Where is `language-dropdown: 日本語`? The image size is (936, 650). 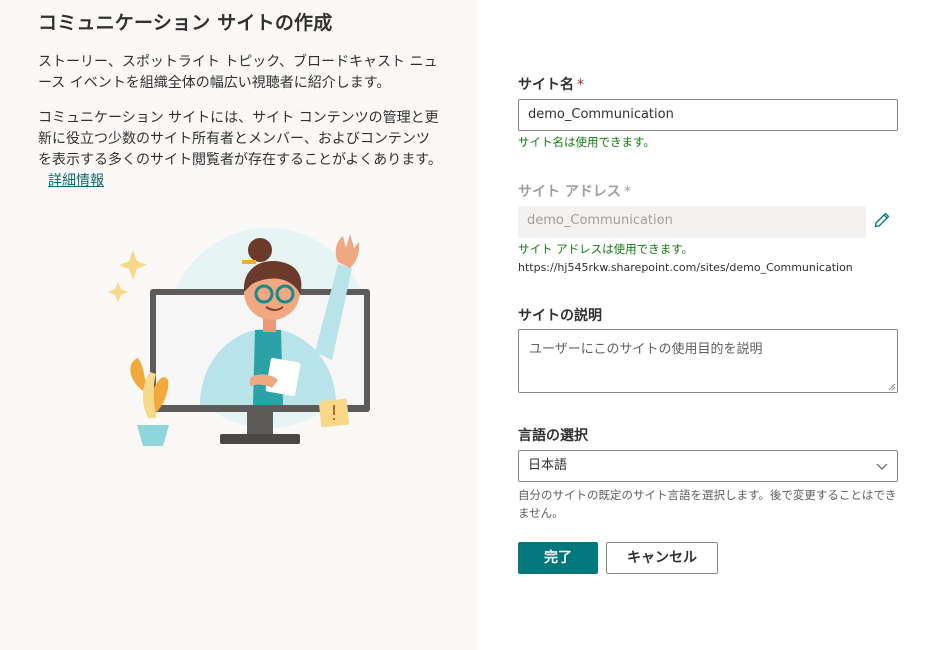 language-dropdown: 日本語 is located at coordinates (708, 466).